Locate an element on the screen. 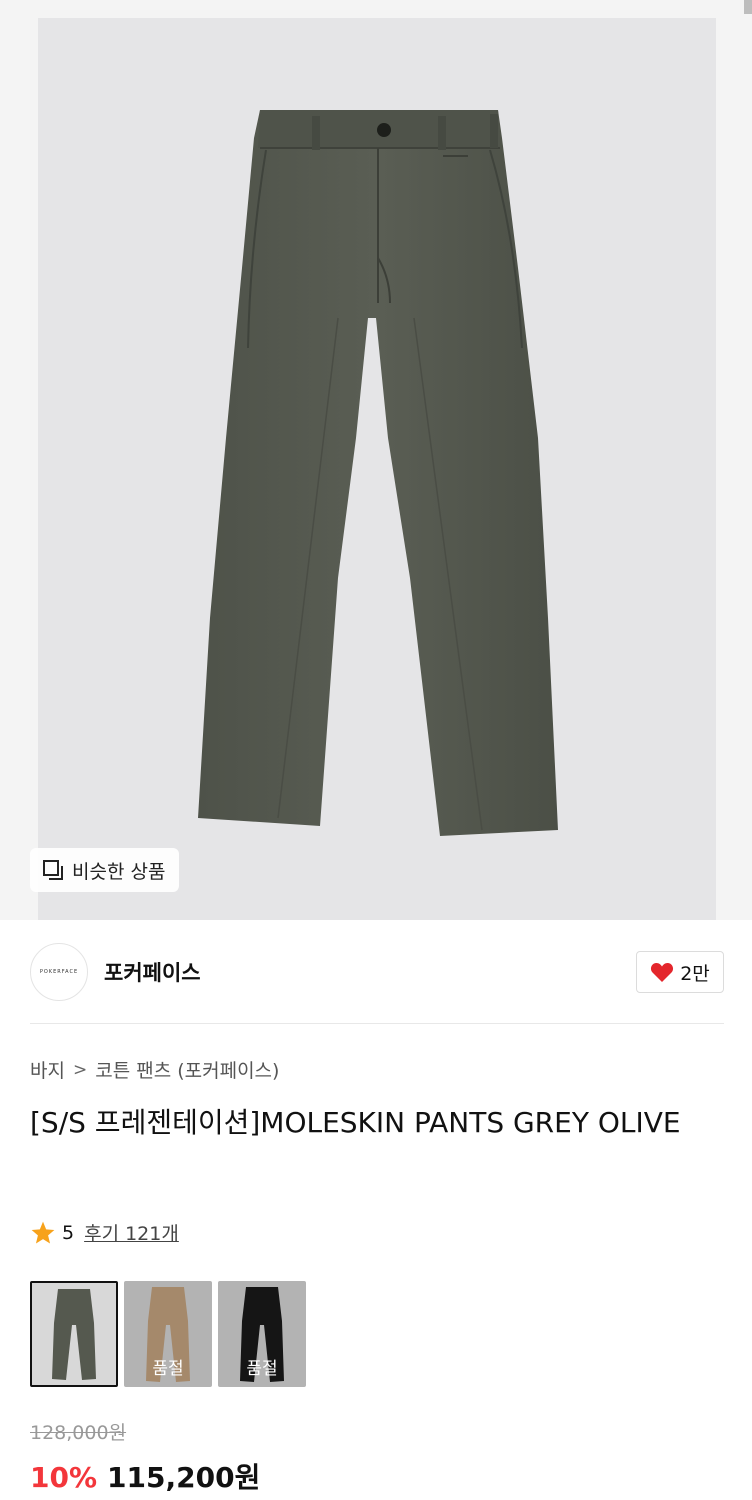  breadcrumb: 바지 > 코튼 팬츠 (포커페이스) is located at coordinates (154, 1069).